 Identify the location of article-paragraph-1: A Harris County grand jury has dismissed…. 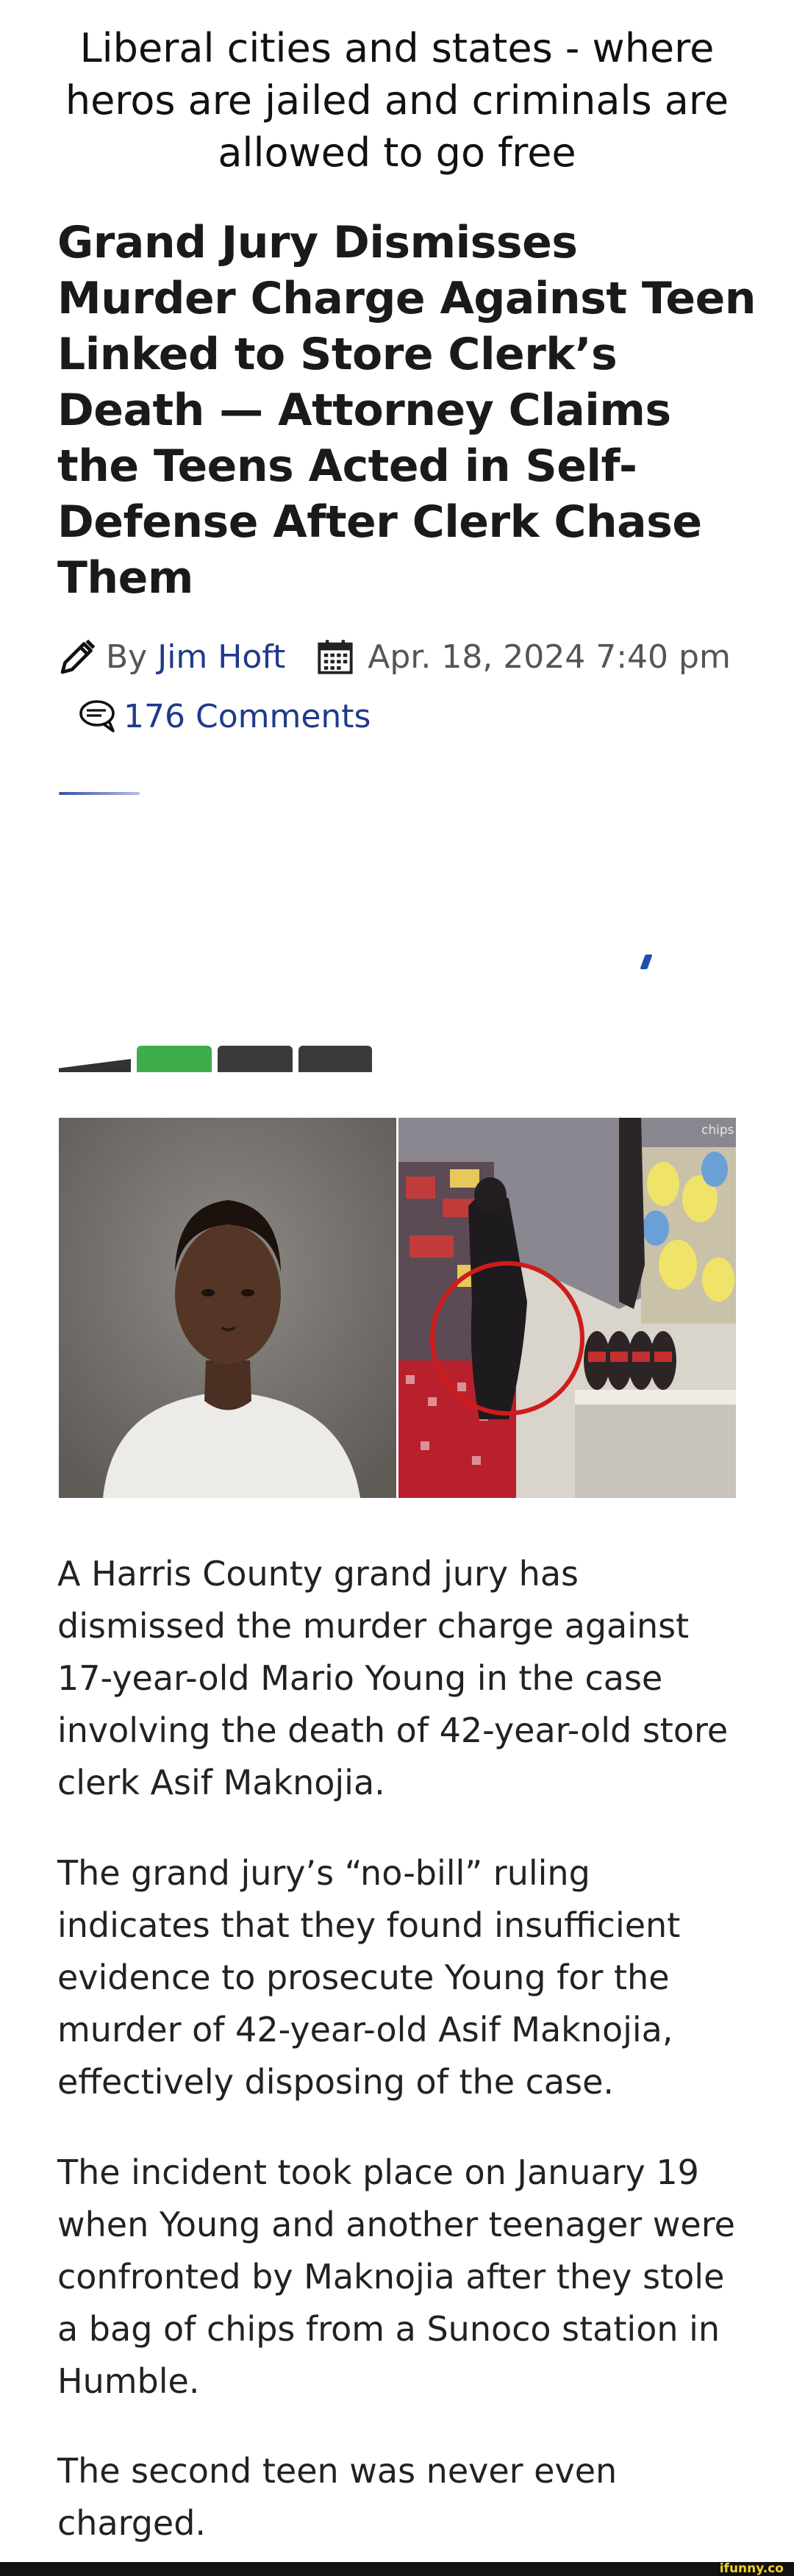
(393, 1678).